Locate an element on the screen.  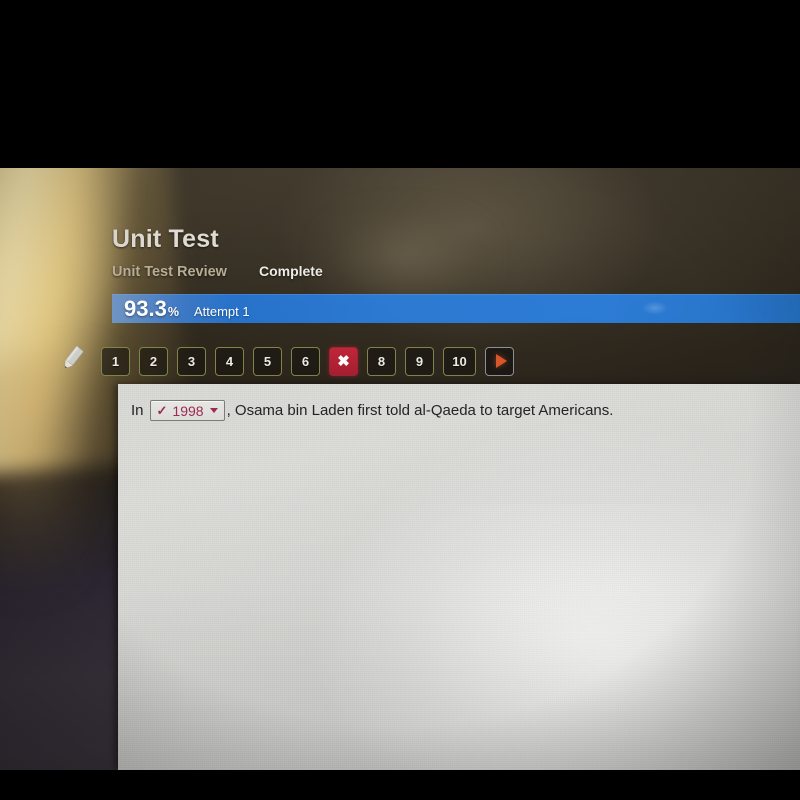
close-icon: ✖ is located at coordinates (343, 361).